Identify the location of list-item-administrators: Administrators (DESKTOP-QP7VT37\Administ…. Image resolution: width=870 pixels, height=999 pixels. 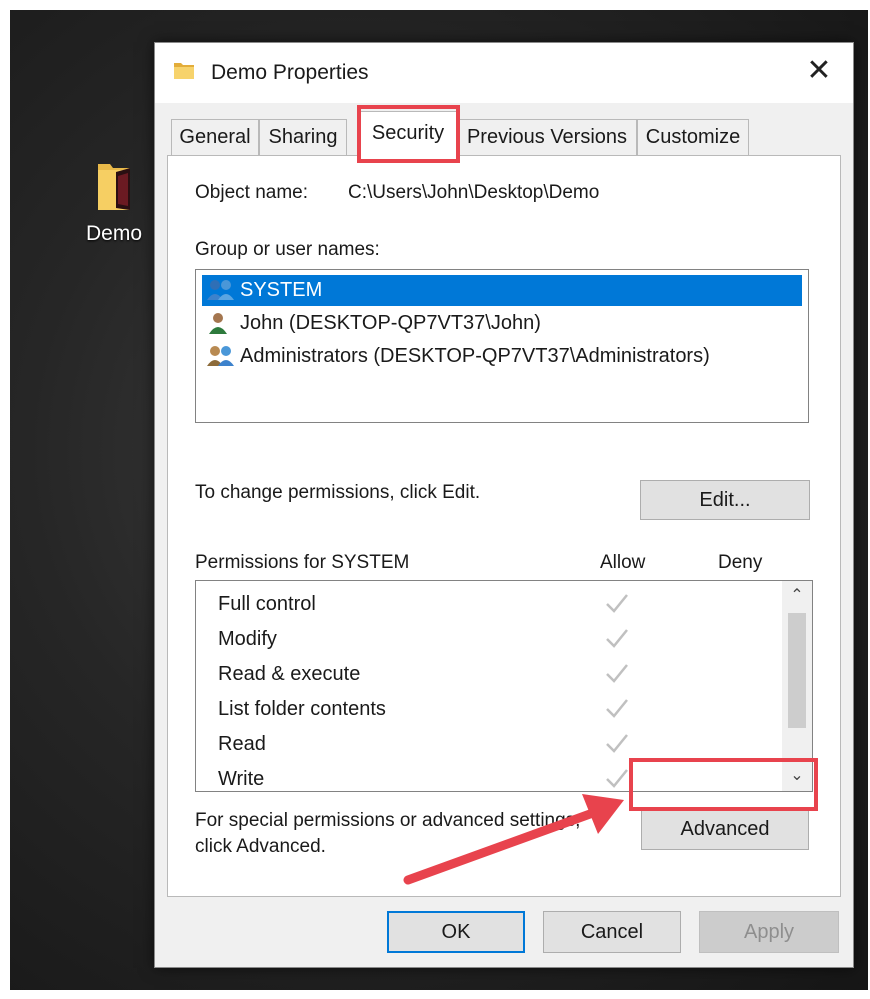
(502, 356).